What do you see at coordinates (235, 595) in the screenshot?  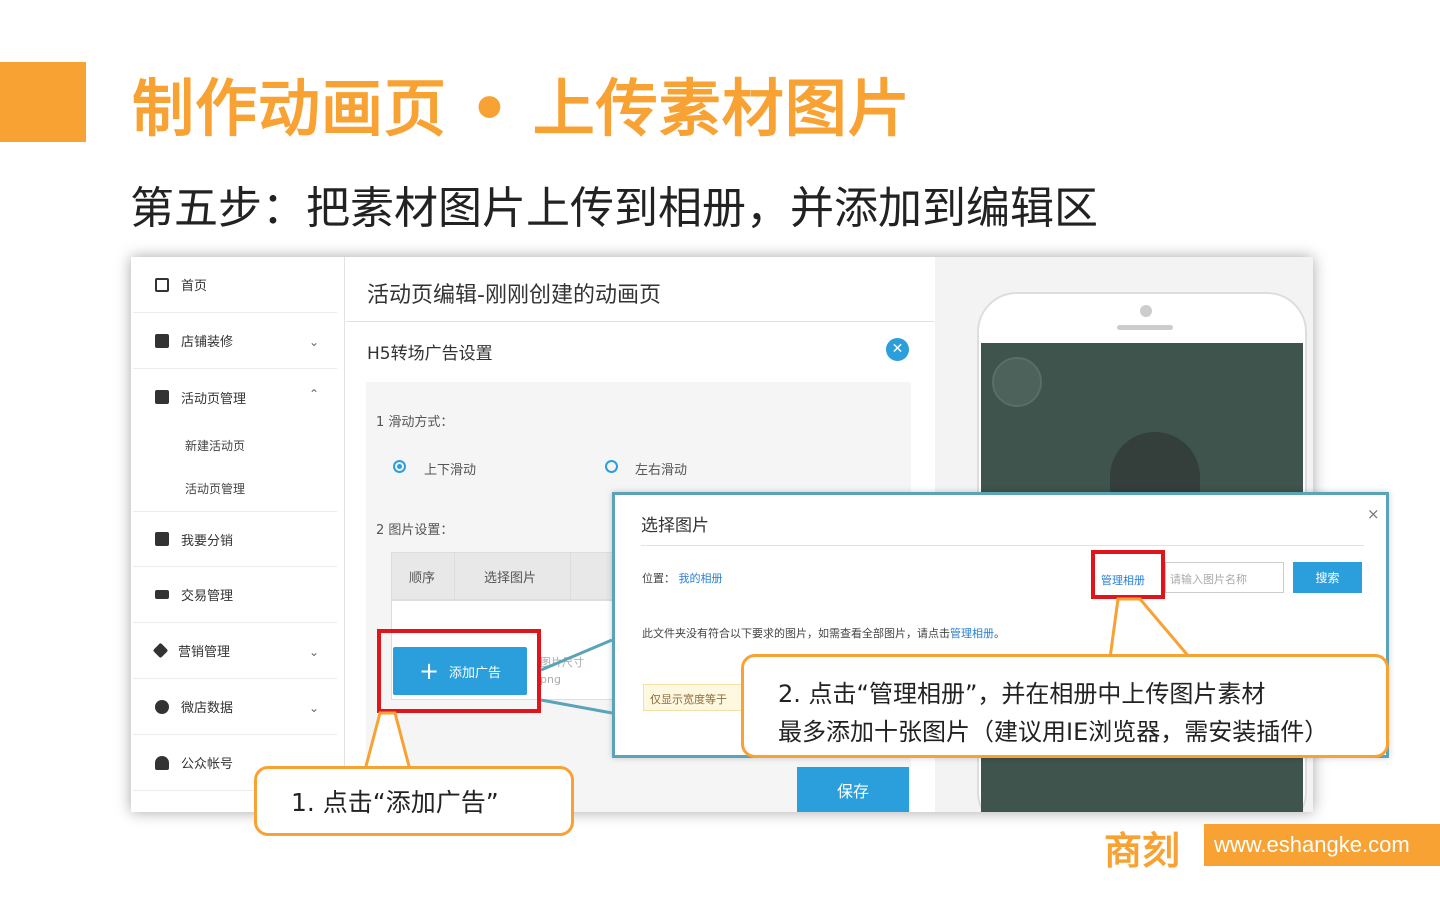 I see `sidebar-item-trade: 交易管理` at bounding box center [235, 595].